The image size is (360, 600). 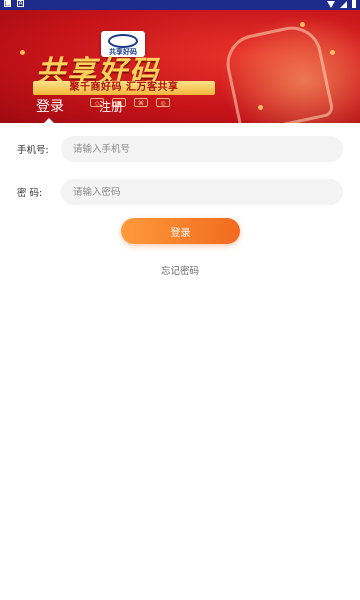 What do you see at coordinates (20, 3) in the screenshot?
I see `app-notification-icon: A` at bounding box center [20, 3].